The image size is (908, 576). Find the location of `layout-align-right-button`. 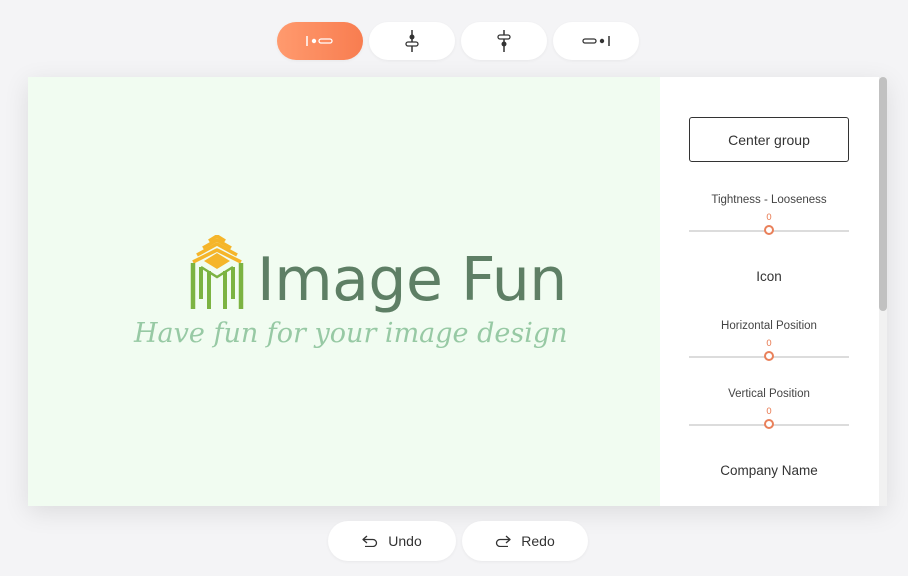

layout-align-right-button is located at coordinates (596, 41).